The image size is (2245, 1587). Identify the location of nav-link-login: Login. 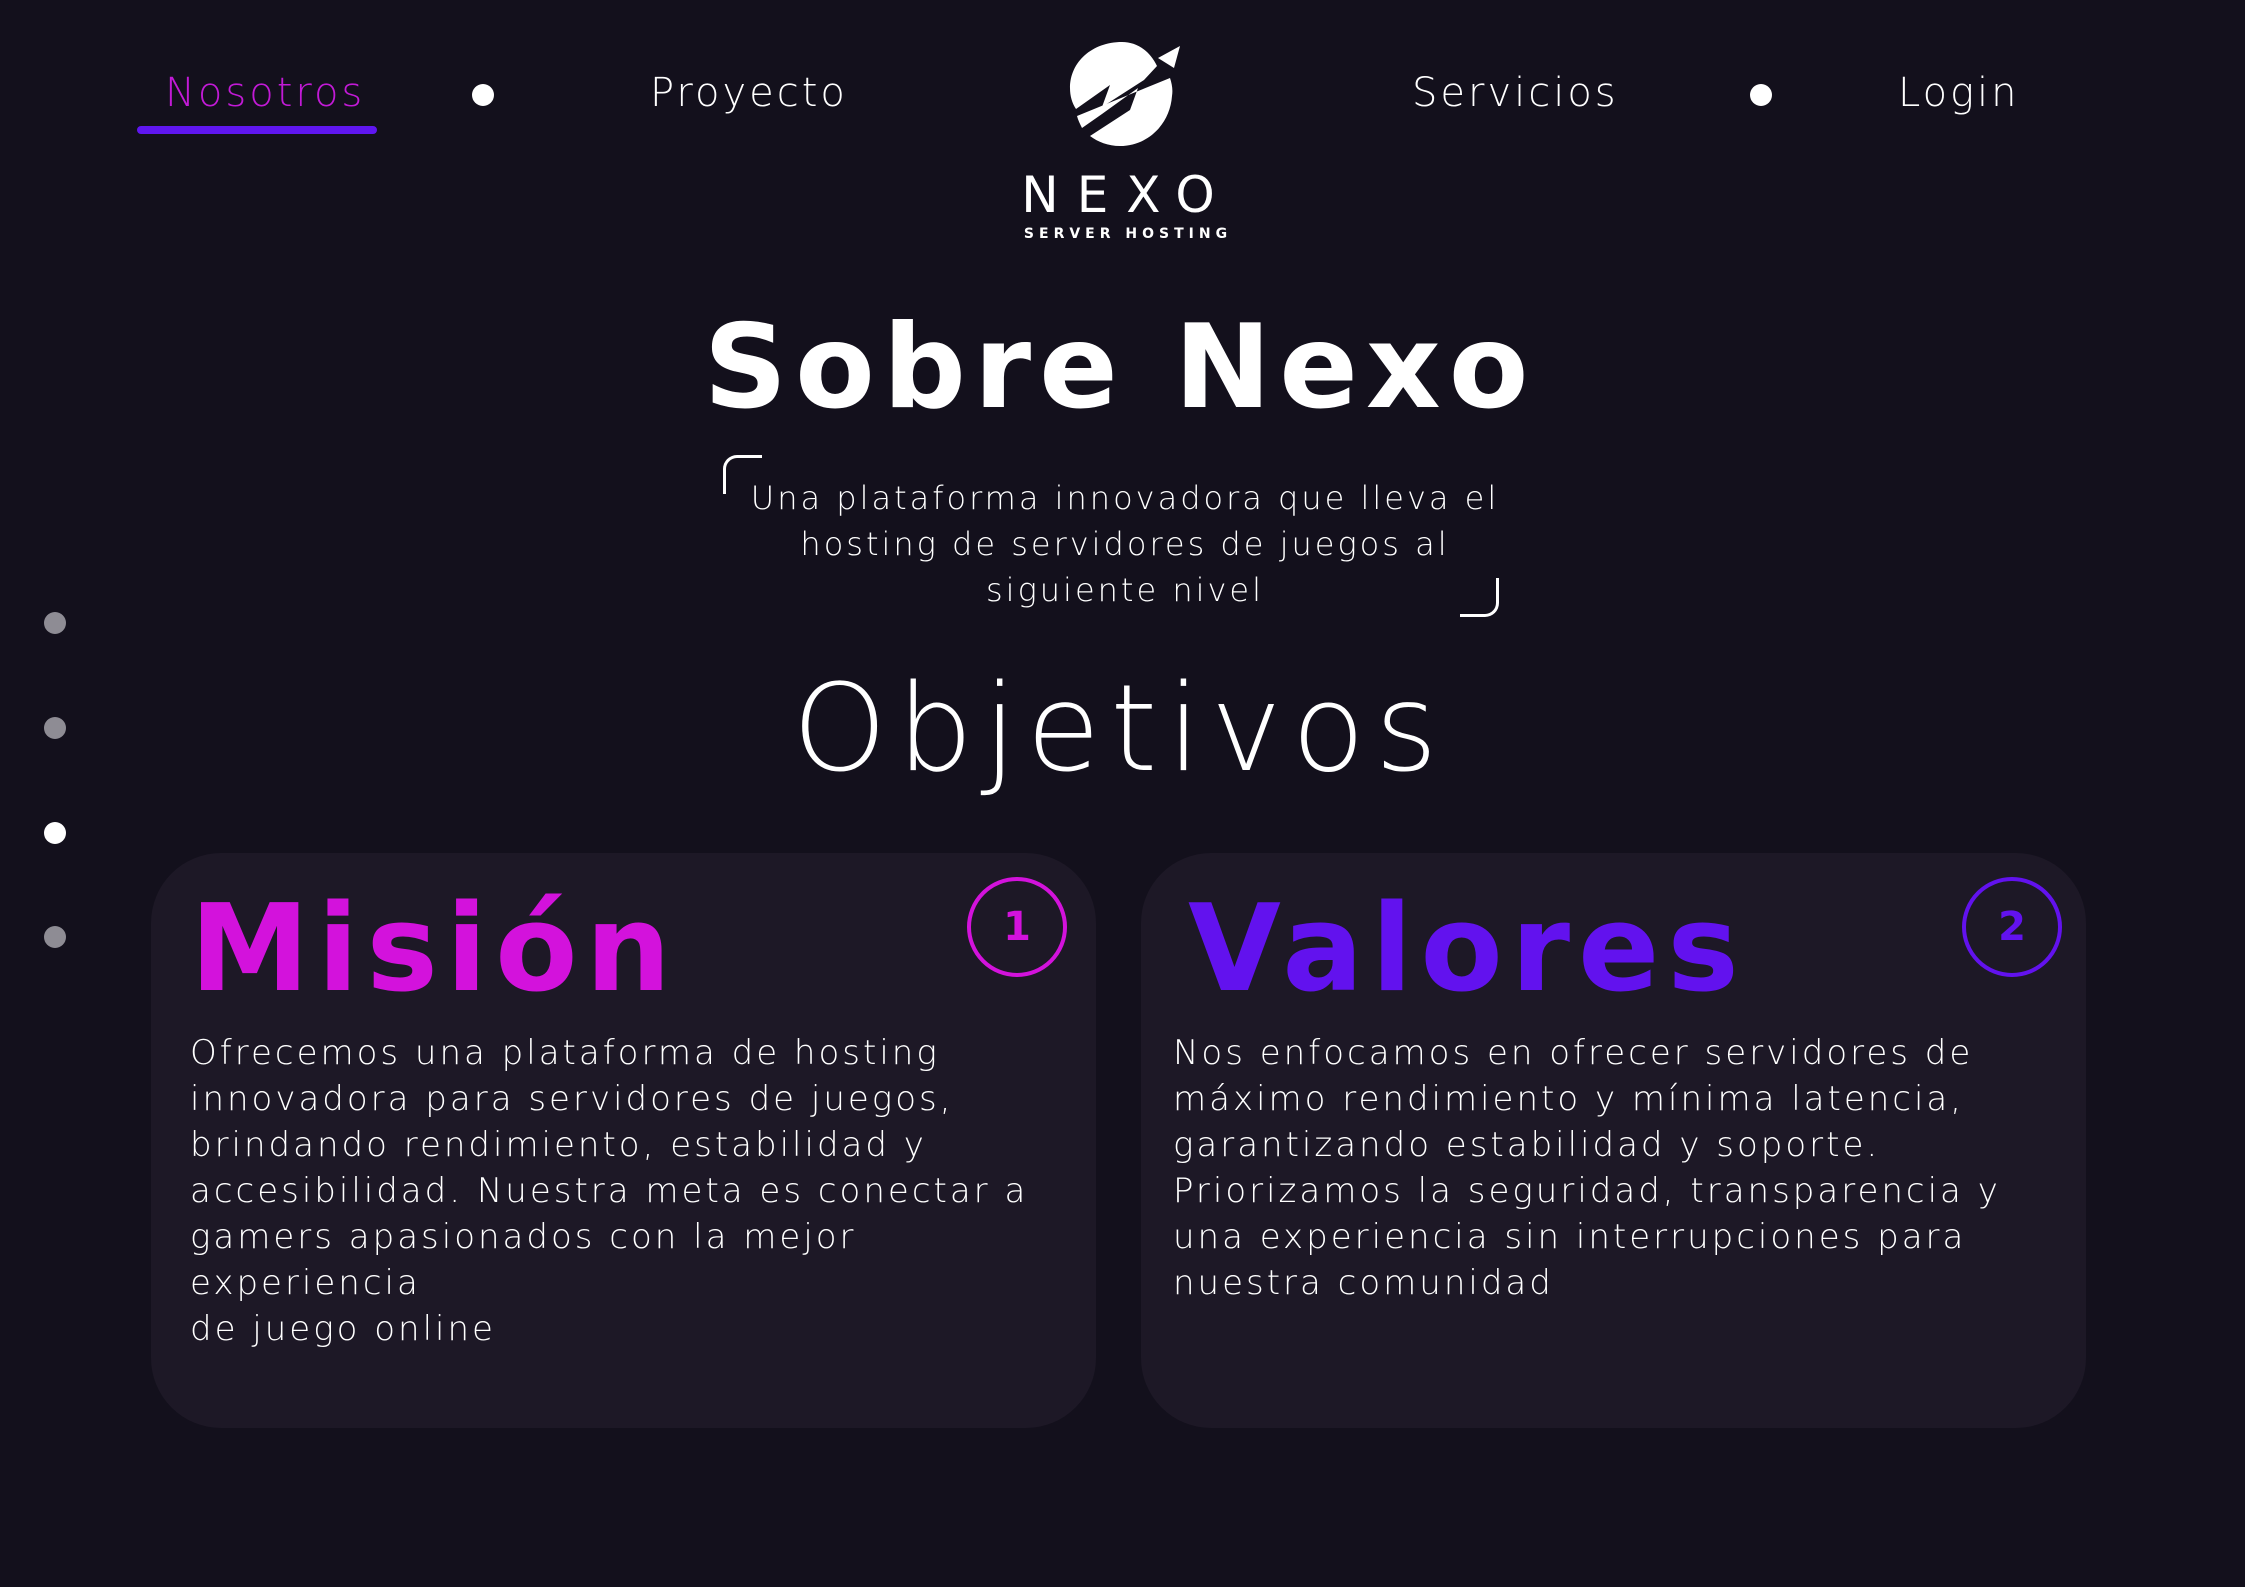
(1959, 93).